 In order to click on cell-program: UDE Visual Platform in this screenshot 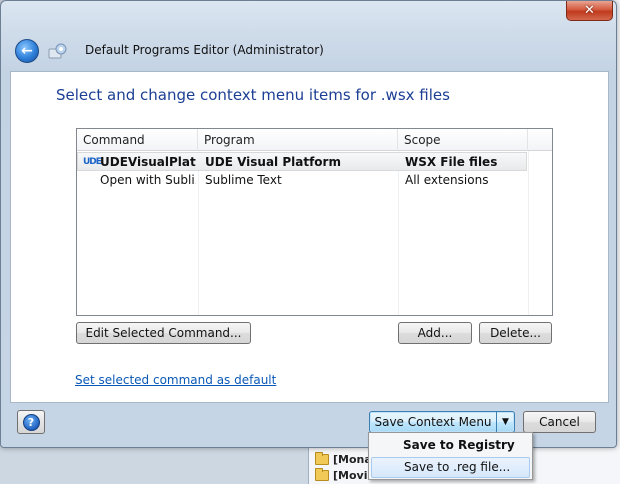, I will do `click(273, 162)`.